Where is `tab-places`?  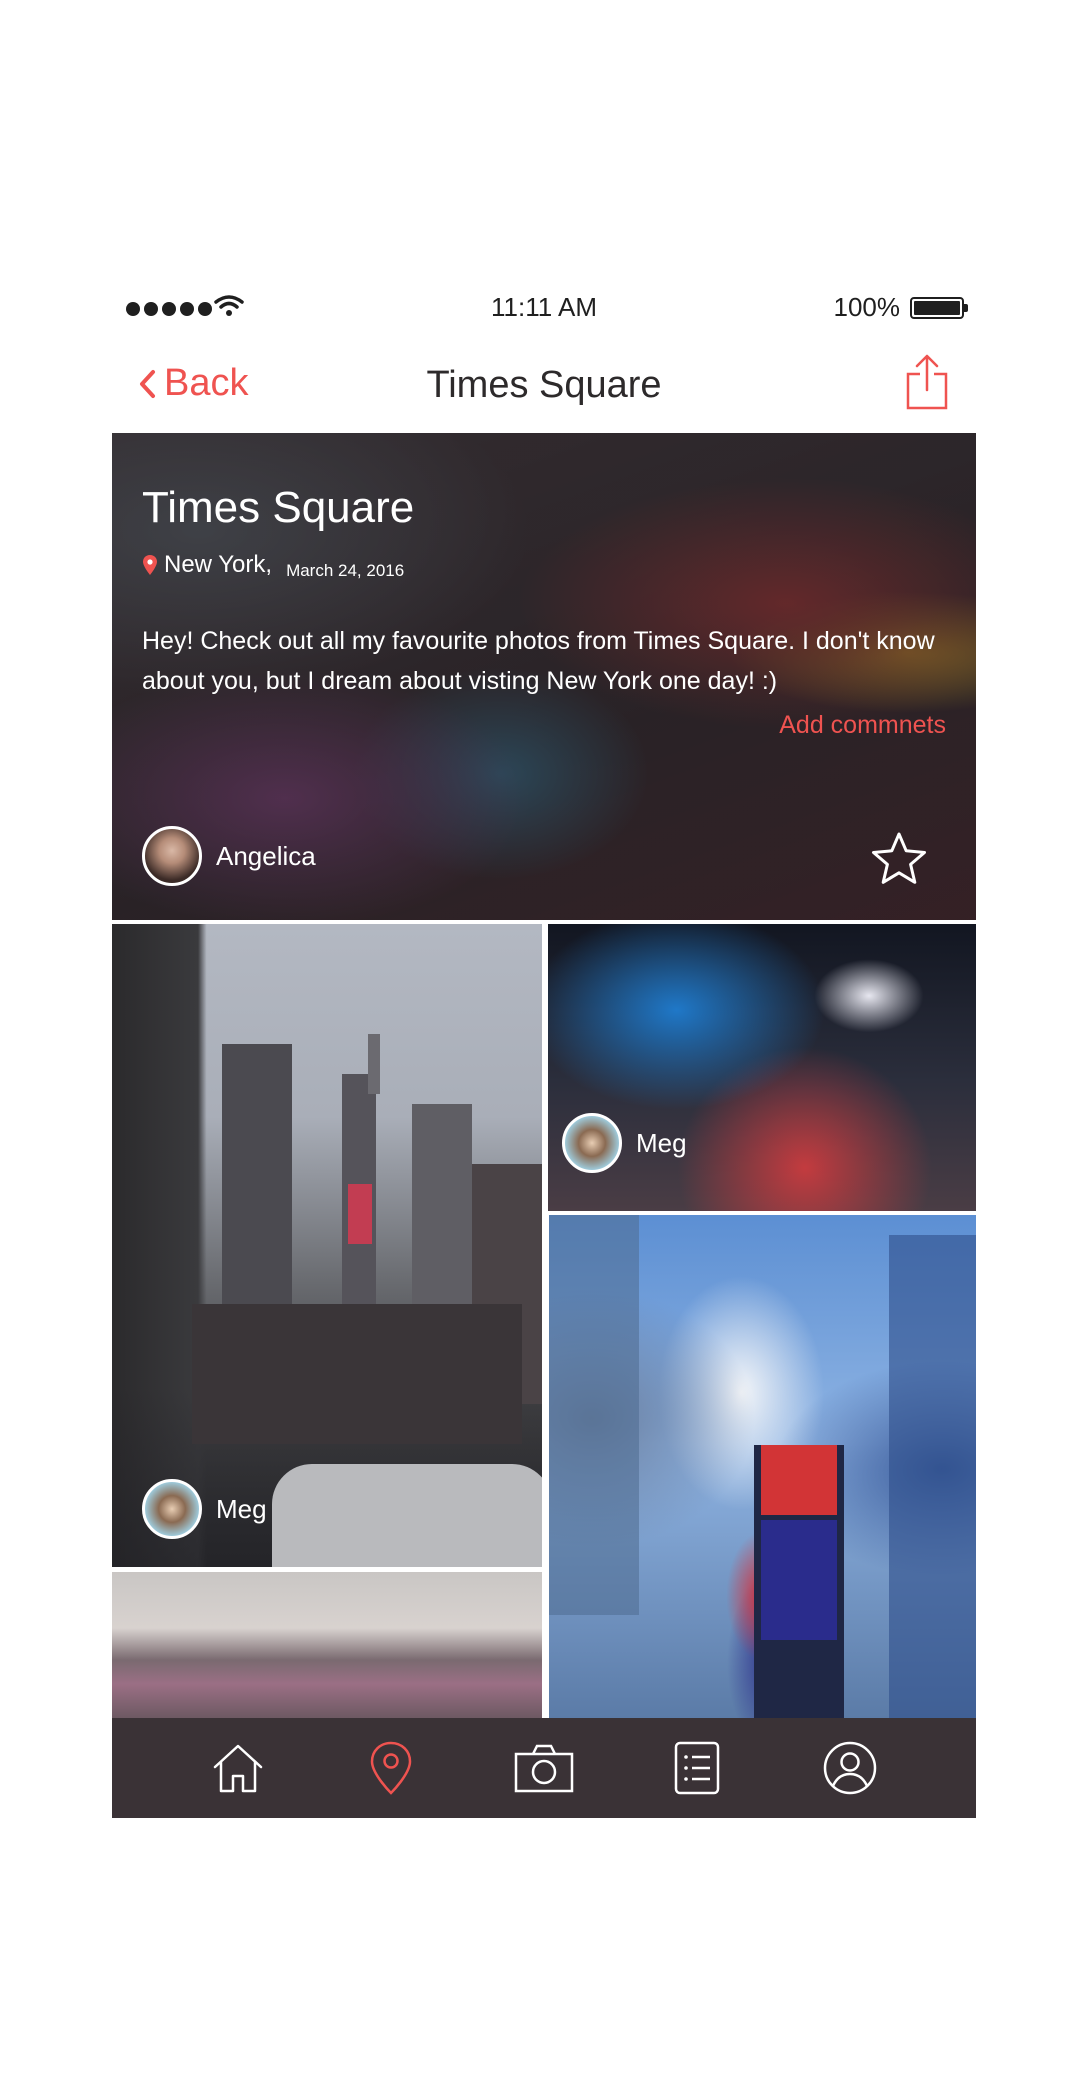
tab-places is located at coordinates (391, 1768).